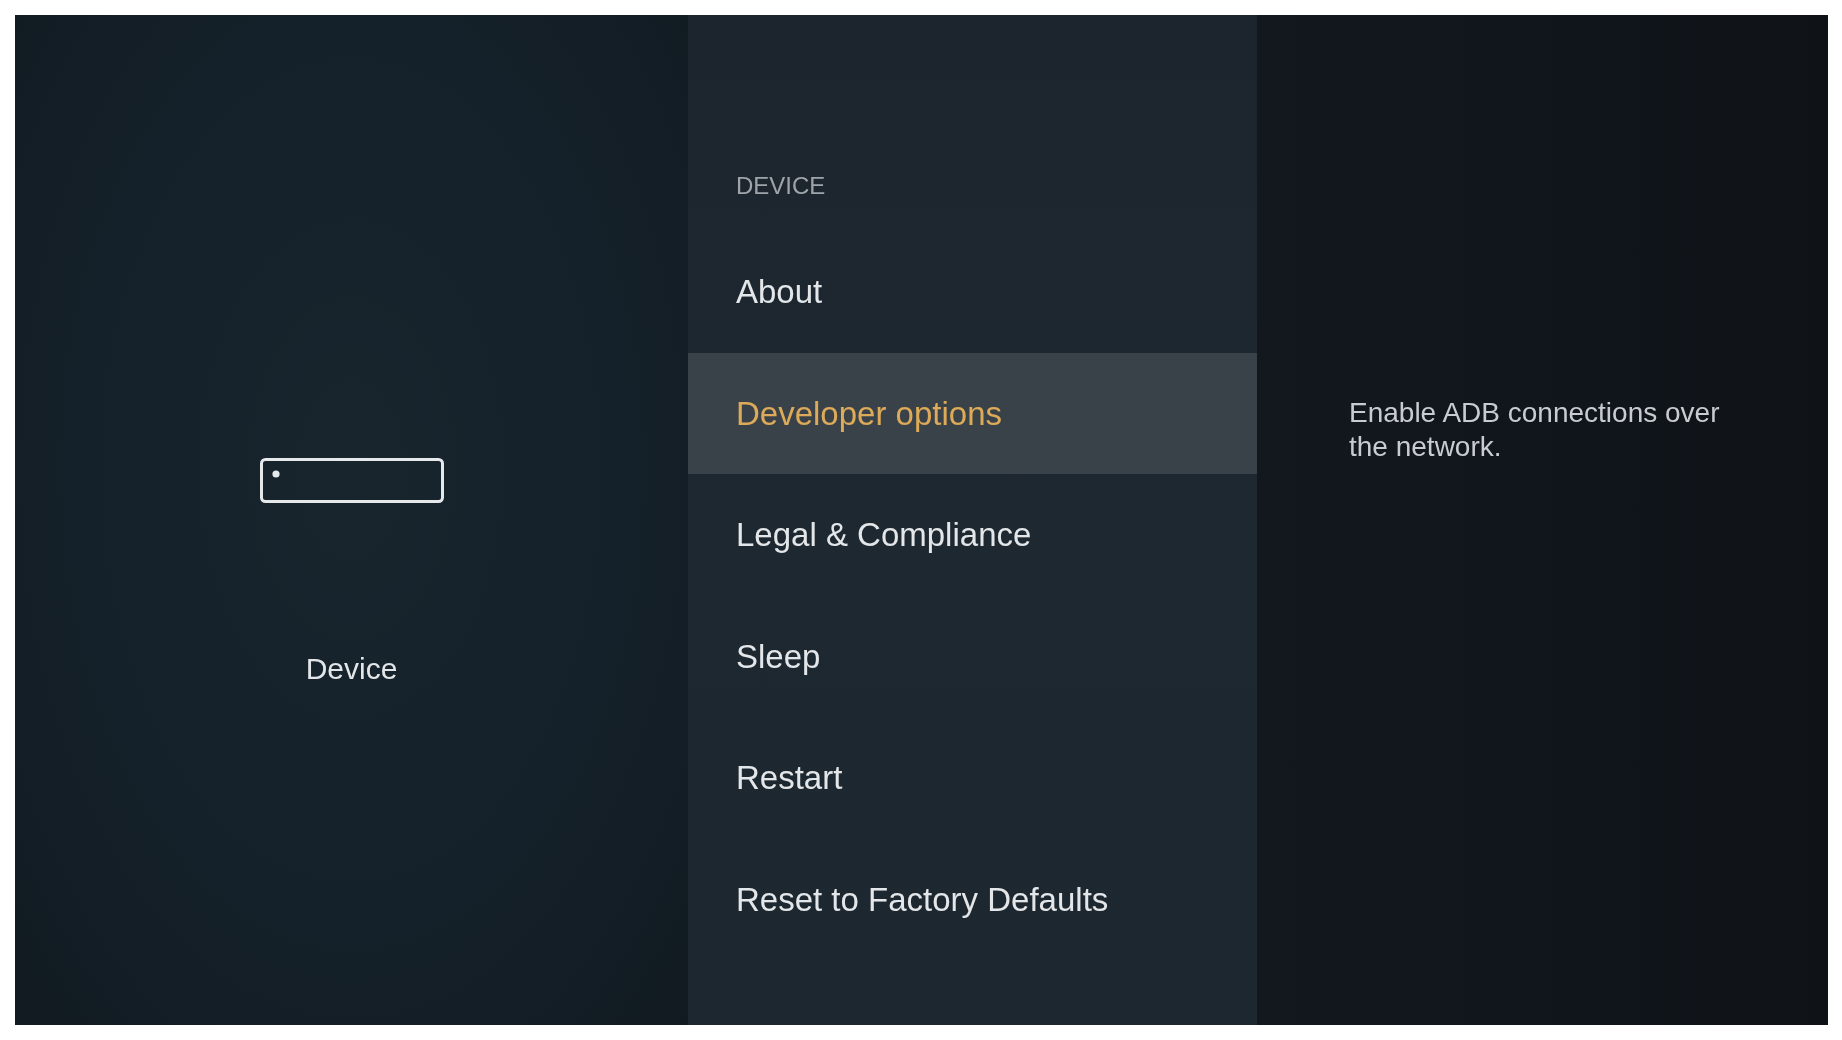 The height and width of the screenshot is (1040, 1842). I want to click on menu-item: Restart, so click(972, 778).